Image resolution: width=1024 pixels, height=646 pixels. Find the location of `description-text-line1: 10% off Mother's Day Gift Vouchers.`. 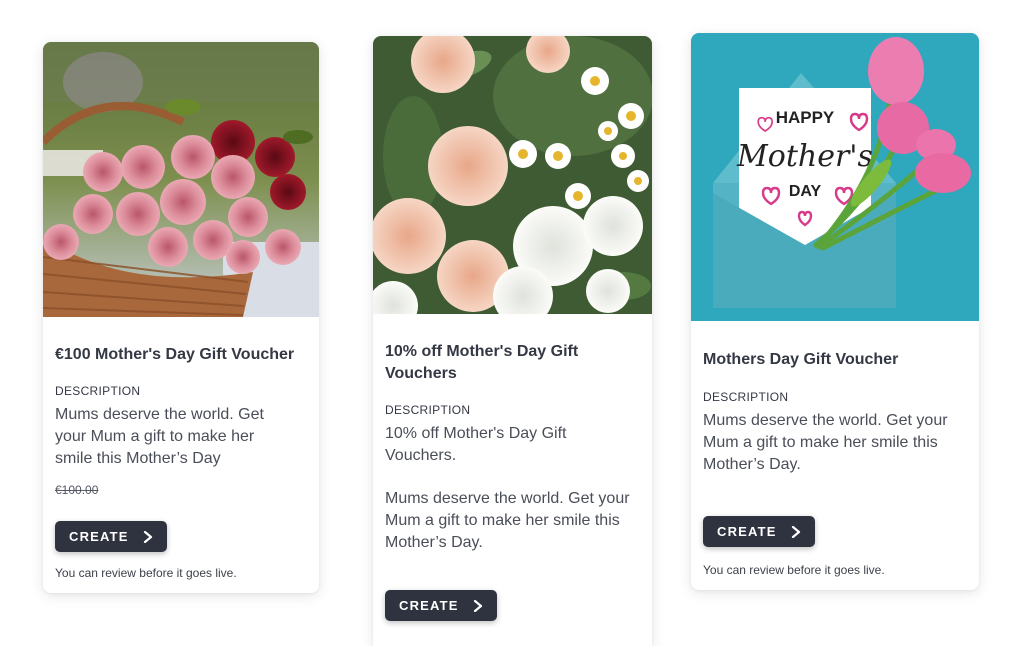

description-text-line1: 10% off Mother's Day Gift Vouchers. is located at coordinates (476, 444).